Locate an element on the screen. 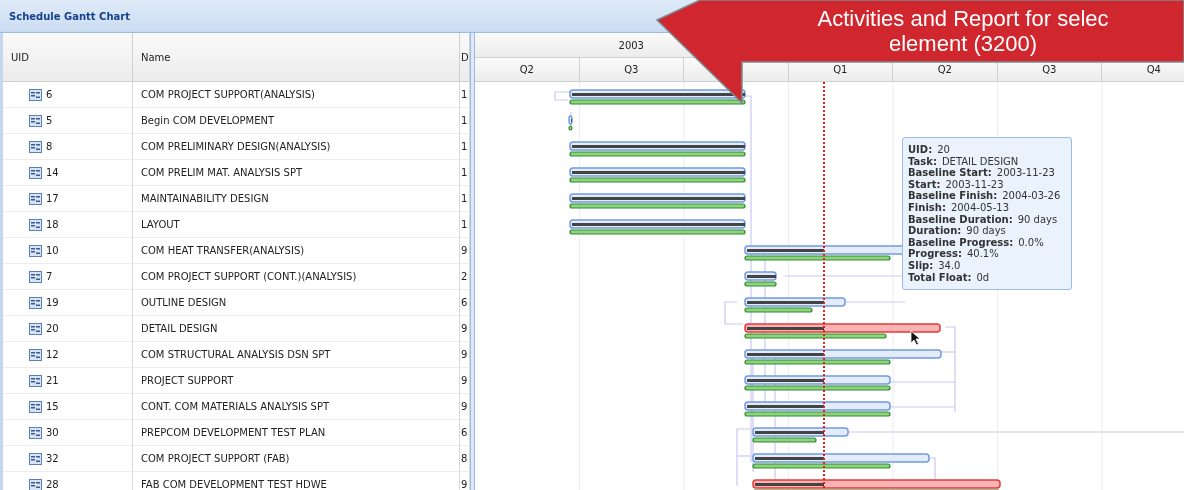 Image resolution: width=1184 pixels, height=490 pixels. tooltip-label: Start: is located at coordinates (924, 184).